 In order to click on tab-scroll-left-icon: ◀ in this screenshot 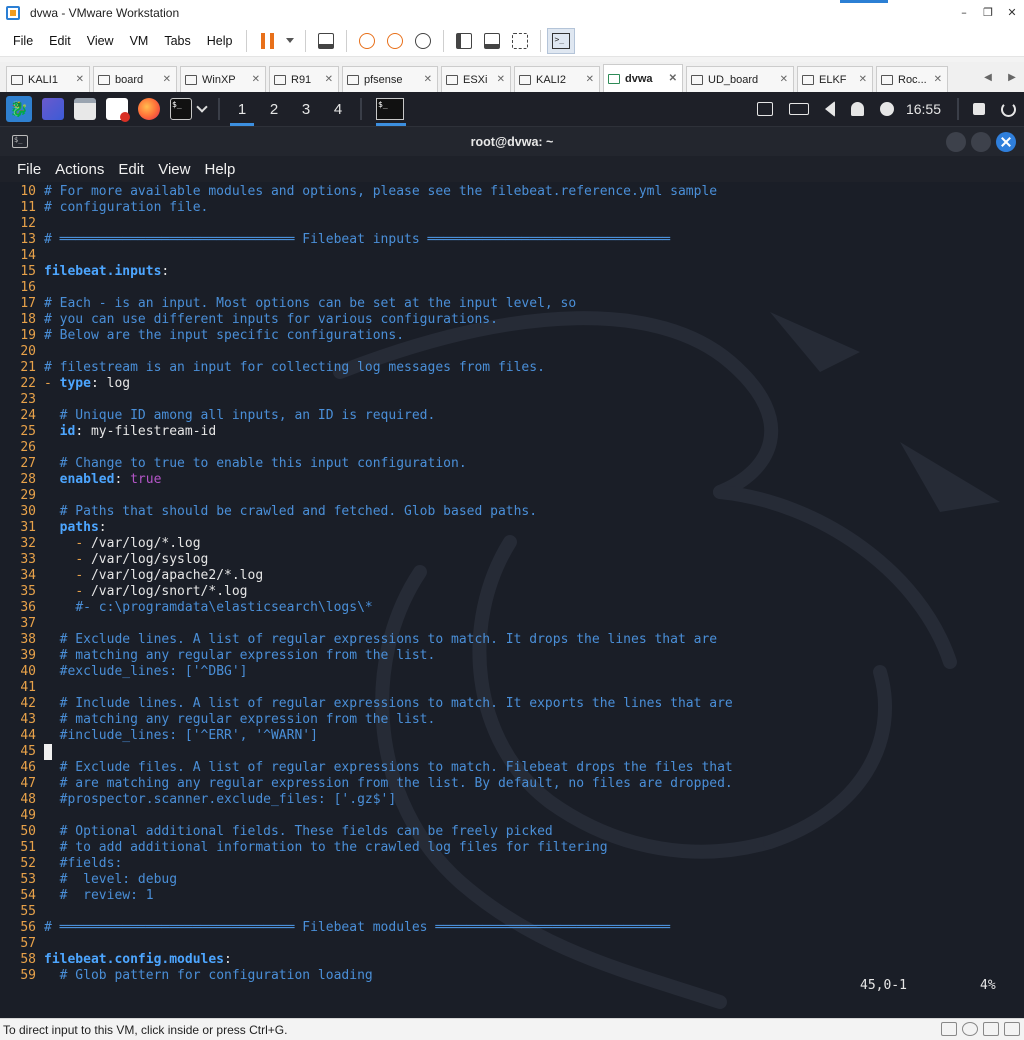, I will do `click(988, 77)`.